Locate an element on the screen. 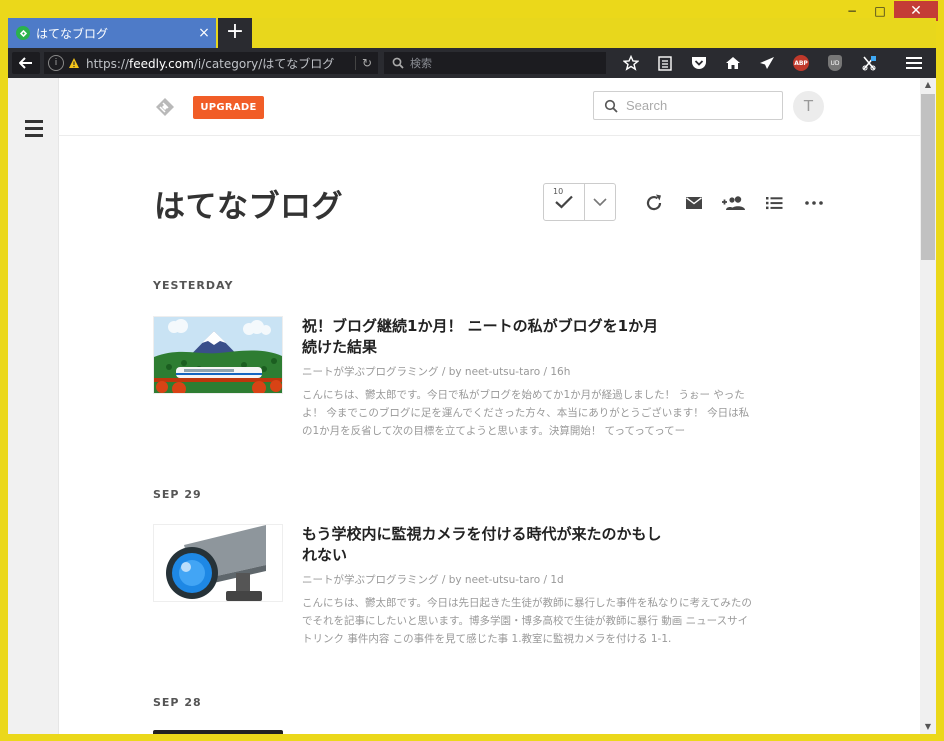  mountain-train-illustration is located at coordinates (218, 355).